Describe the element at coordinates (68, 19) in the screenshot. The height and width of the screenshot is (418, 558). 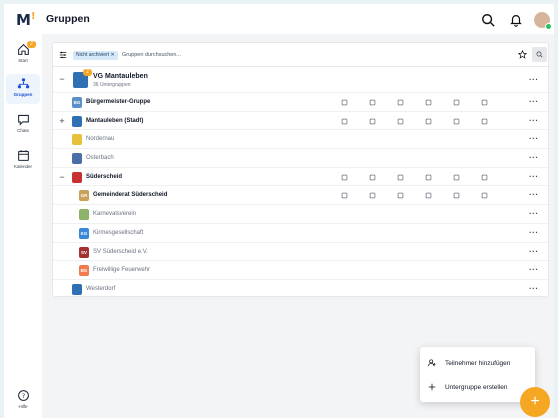
I see `page-title: Gruppen` at that location.